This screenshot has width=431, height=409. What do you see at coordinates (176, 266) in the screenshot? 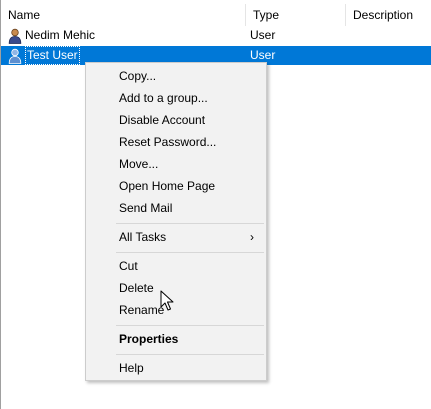
I see `menu-item-cut: Cut` at bounding box center [176, 266].